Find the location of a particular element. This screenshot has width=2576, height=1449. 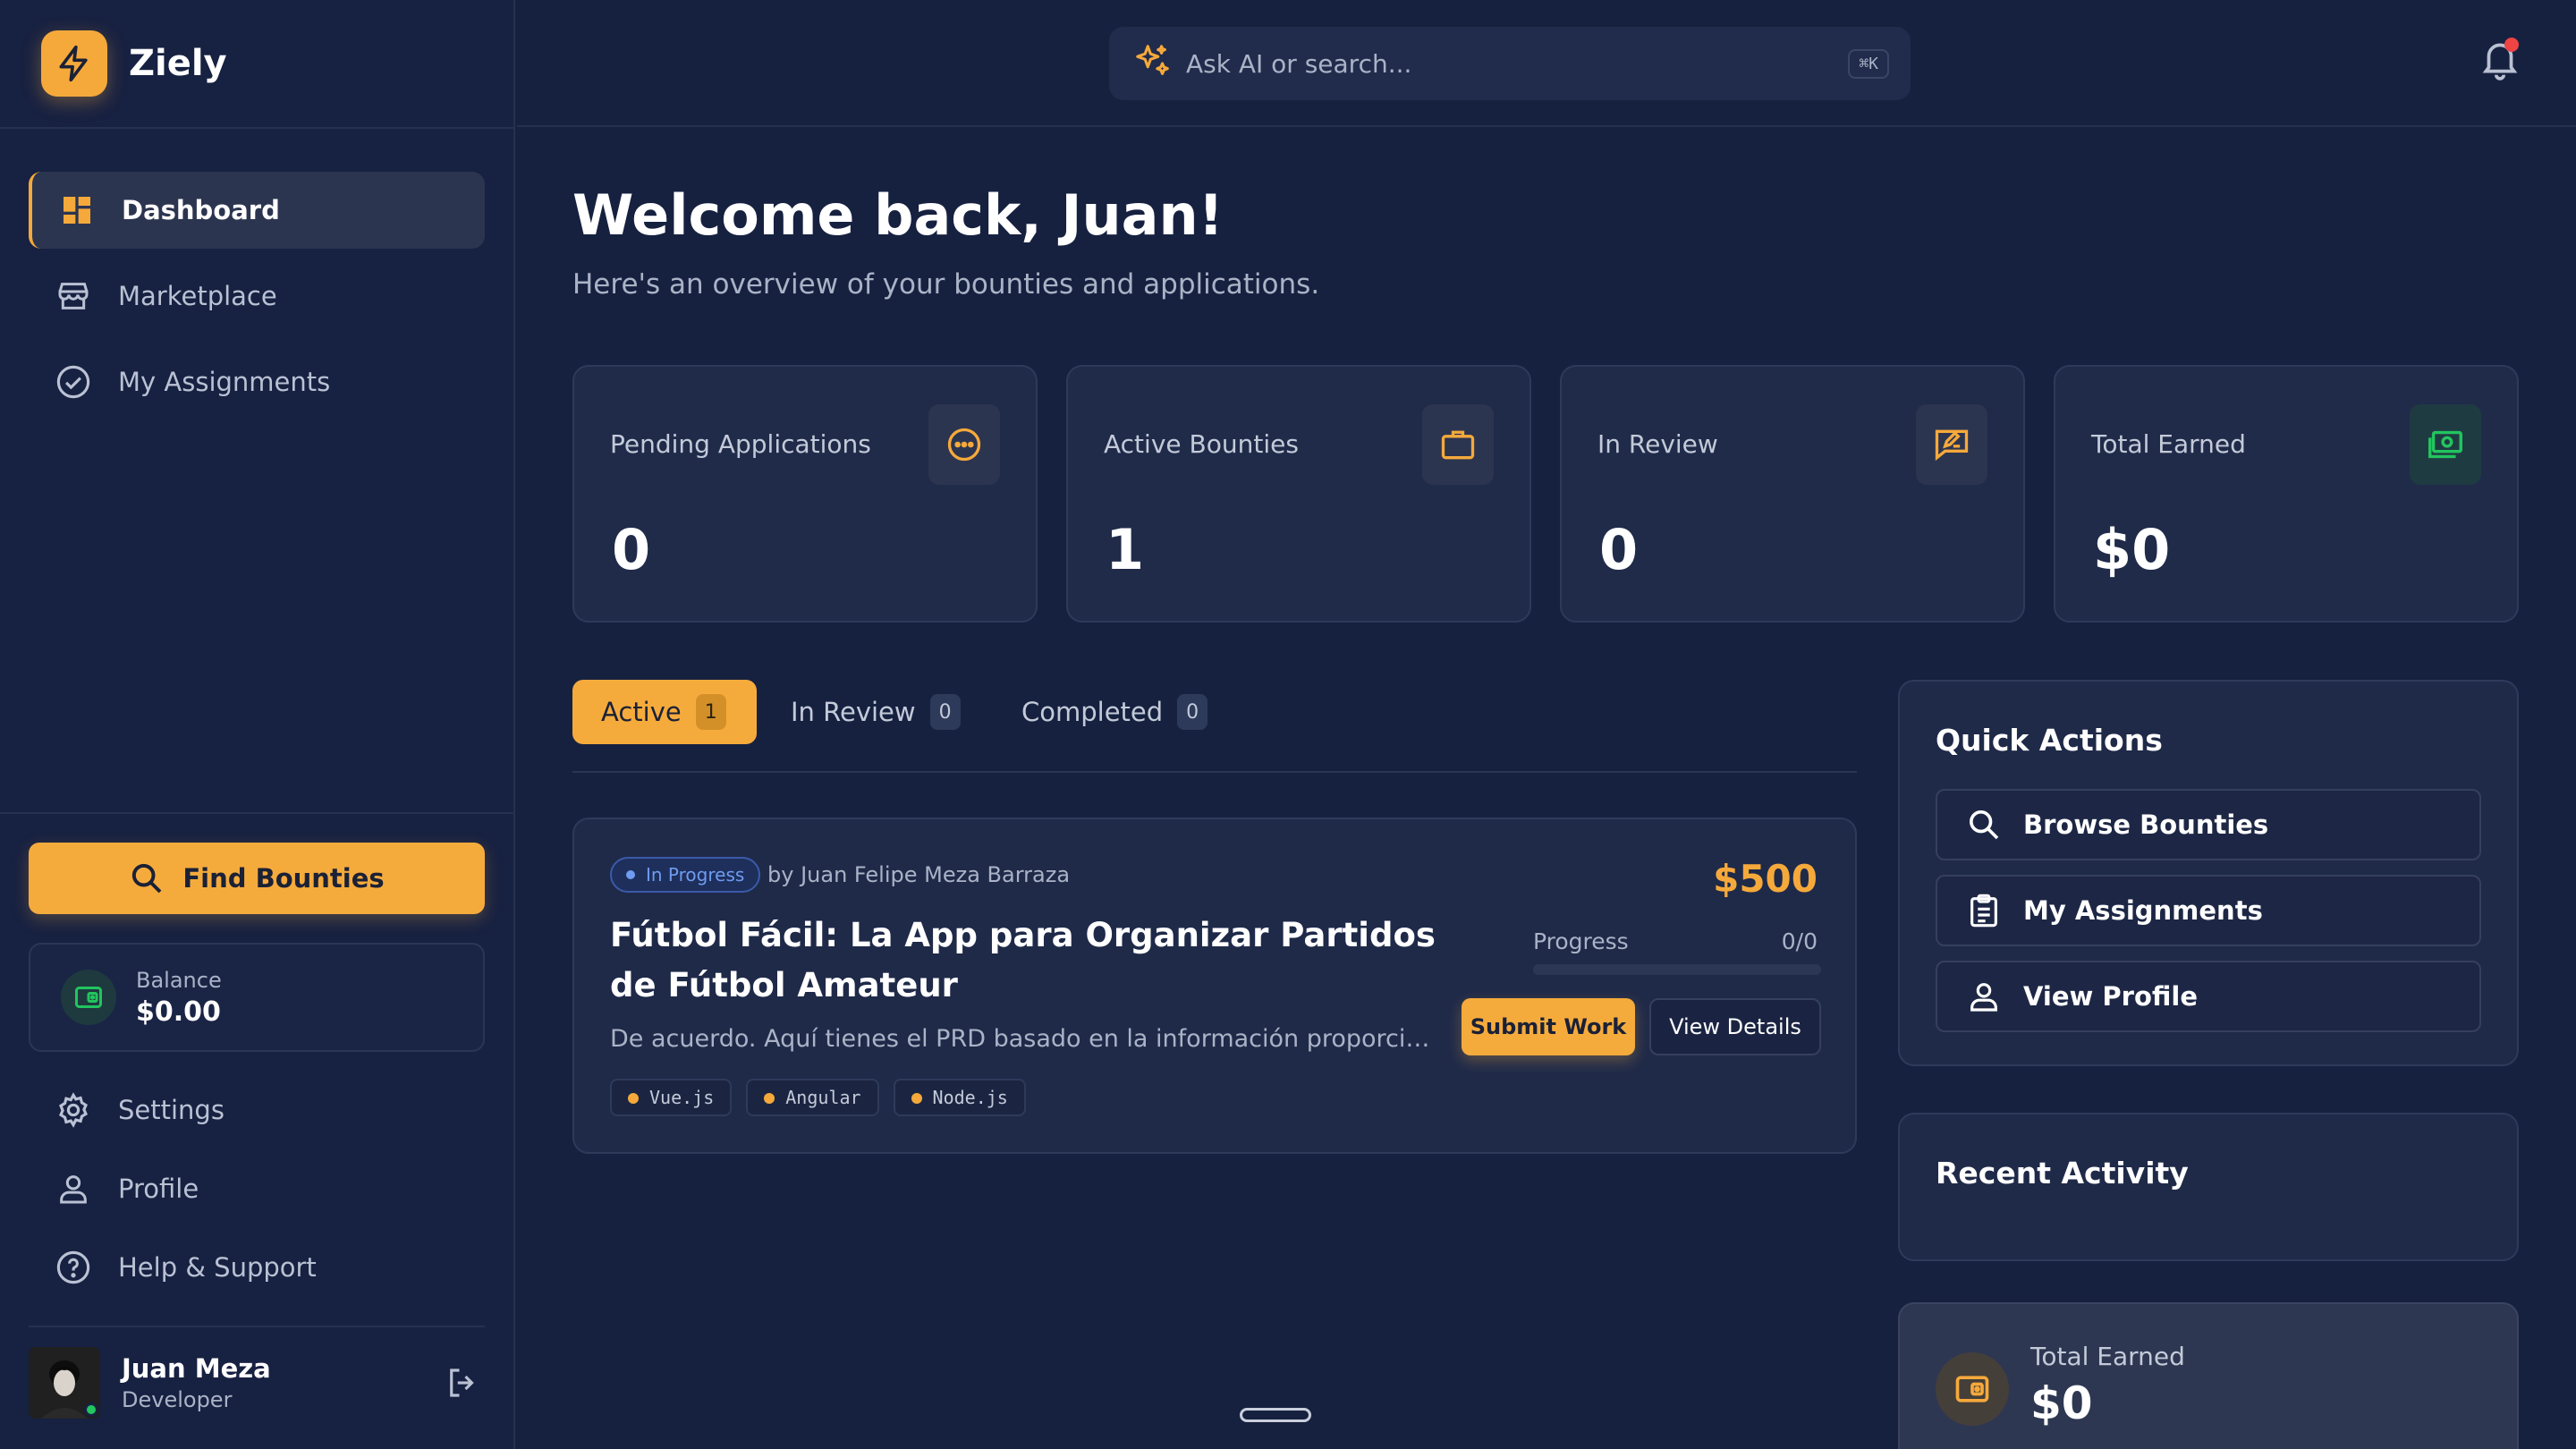

progress-label: Progress is located at coordinates (1581, 941).